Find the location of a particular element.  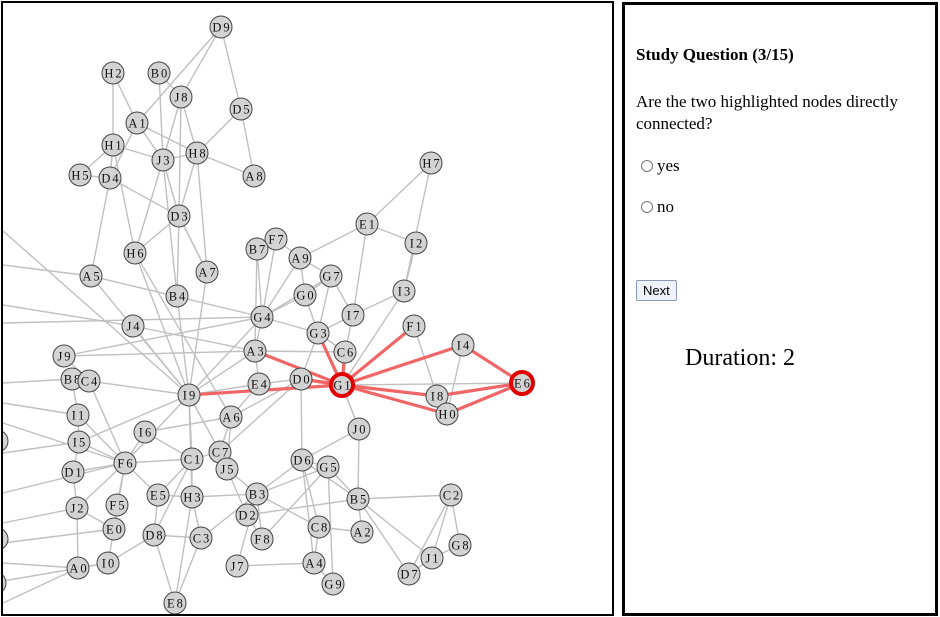

graph-node-b4: B4 is located at coordinates (177, 296).